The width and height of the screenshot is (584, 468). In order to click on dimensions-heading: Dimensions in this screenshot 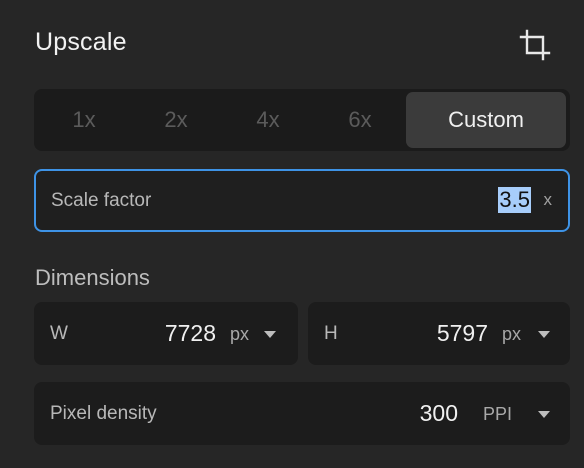, I will do `click(92, 277)`.